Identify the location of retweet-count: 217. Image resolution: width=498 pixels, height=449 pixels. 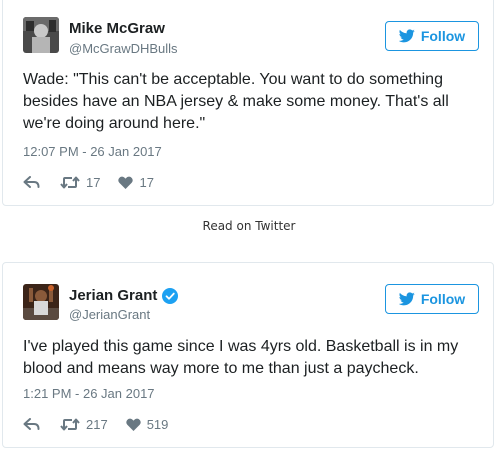
(97, 424).